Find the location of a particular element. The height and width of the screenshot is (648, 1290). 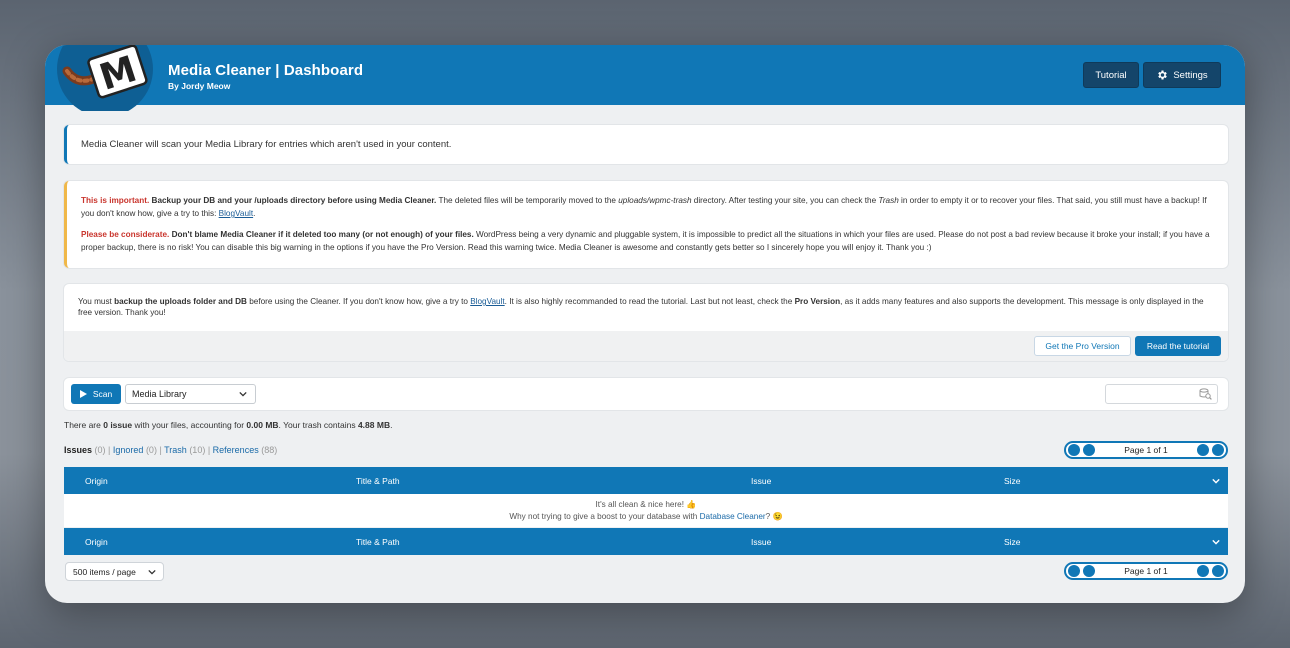

settings-button: Settings is located at coordinates (1182, 75).